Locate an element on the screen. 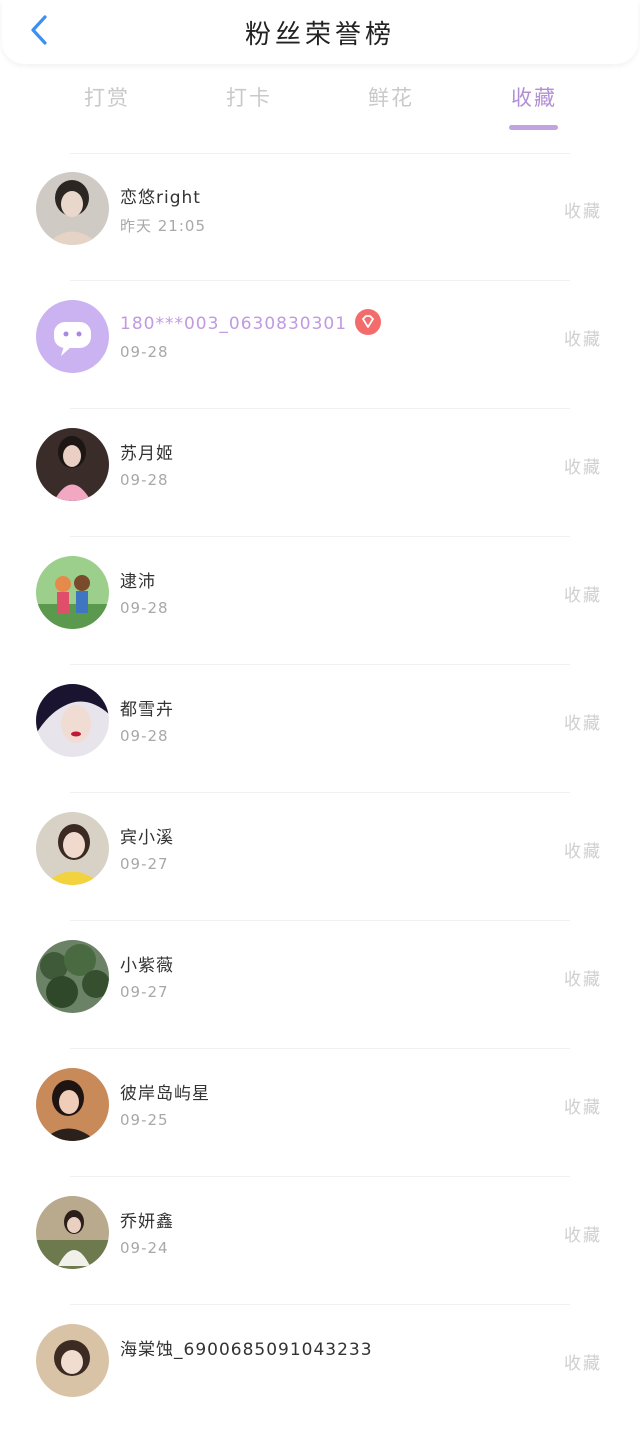 The width and height of the screenshot is (640, 1433). fan-name: 逮沛 is located at coordinates (138, 582).